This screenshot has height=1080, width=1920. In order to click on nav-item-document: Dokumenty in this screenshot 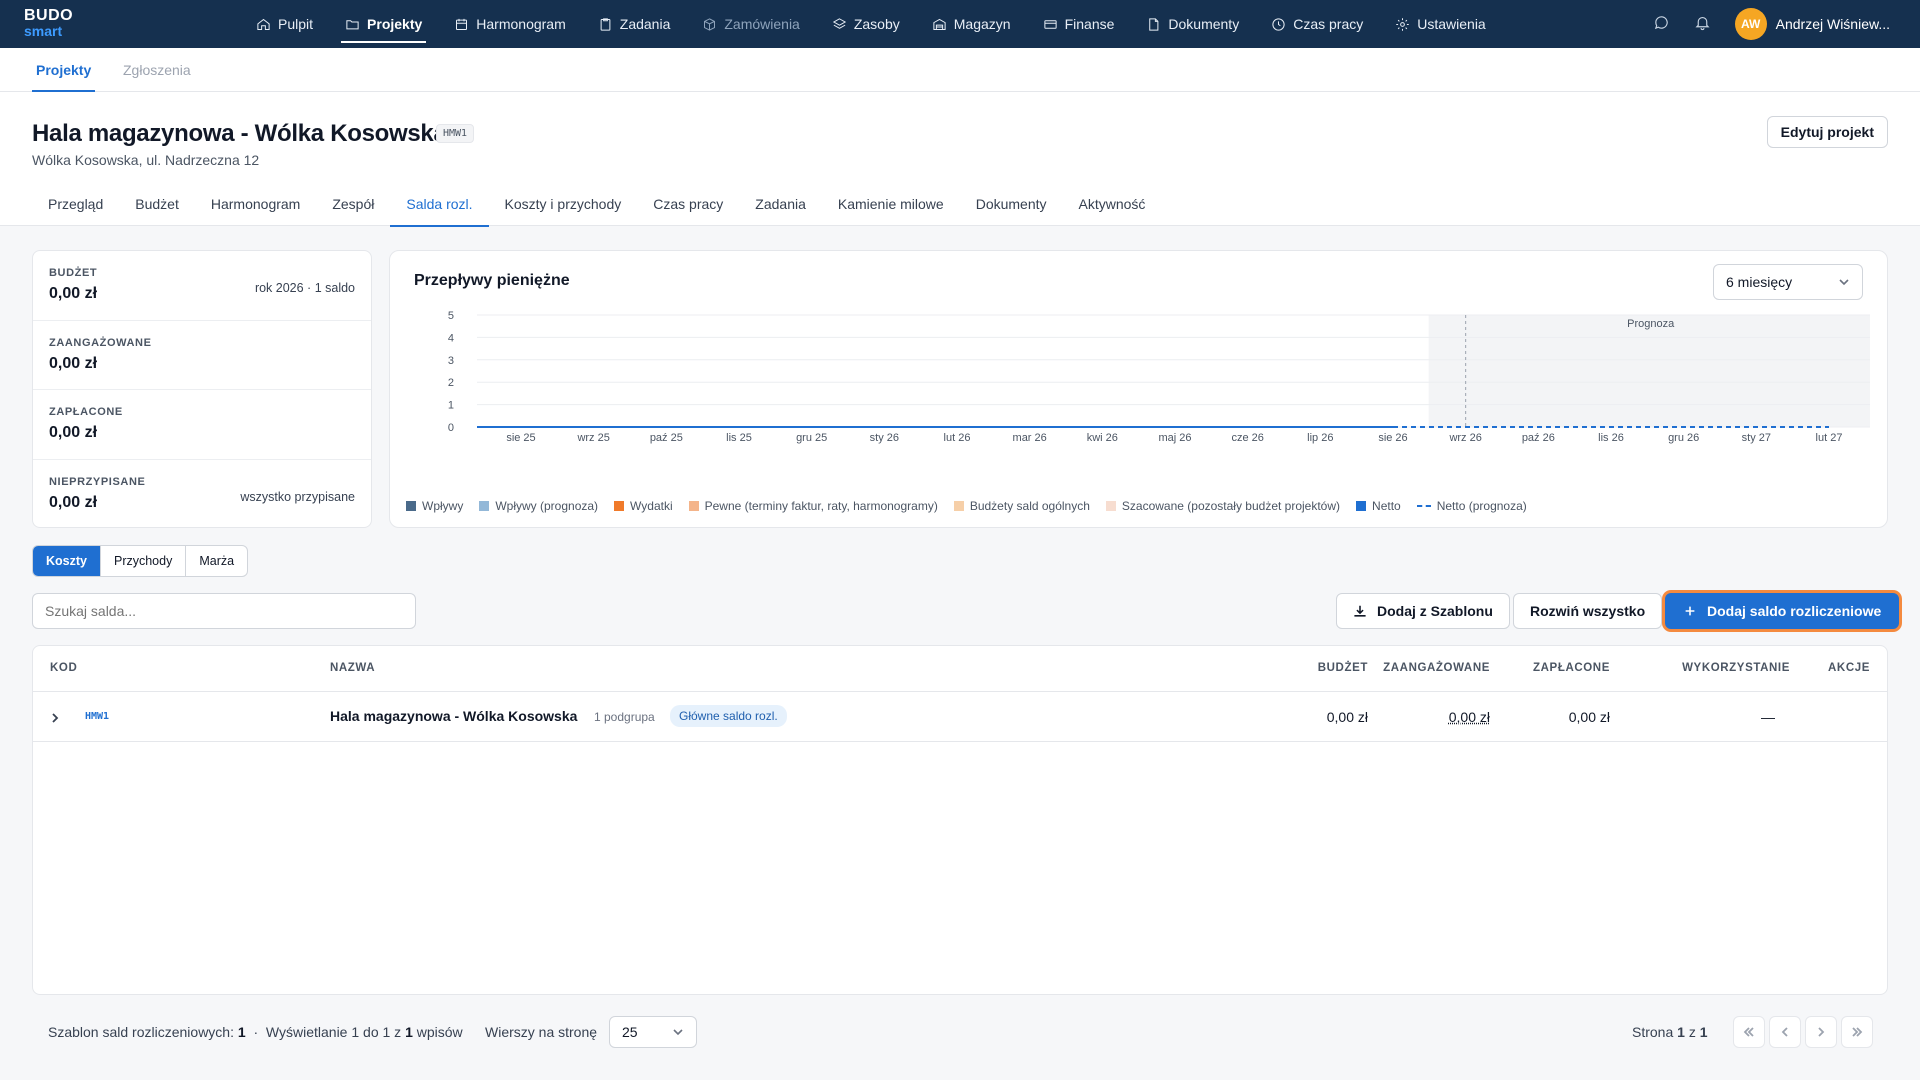, I will do `click(1192, 24)`.